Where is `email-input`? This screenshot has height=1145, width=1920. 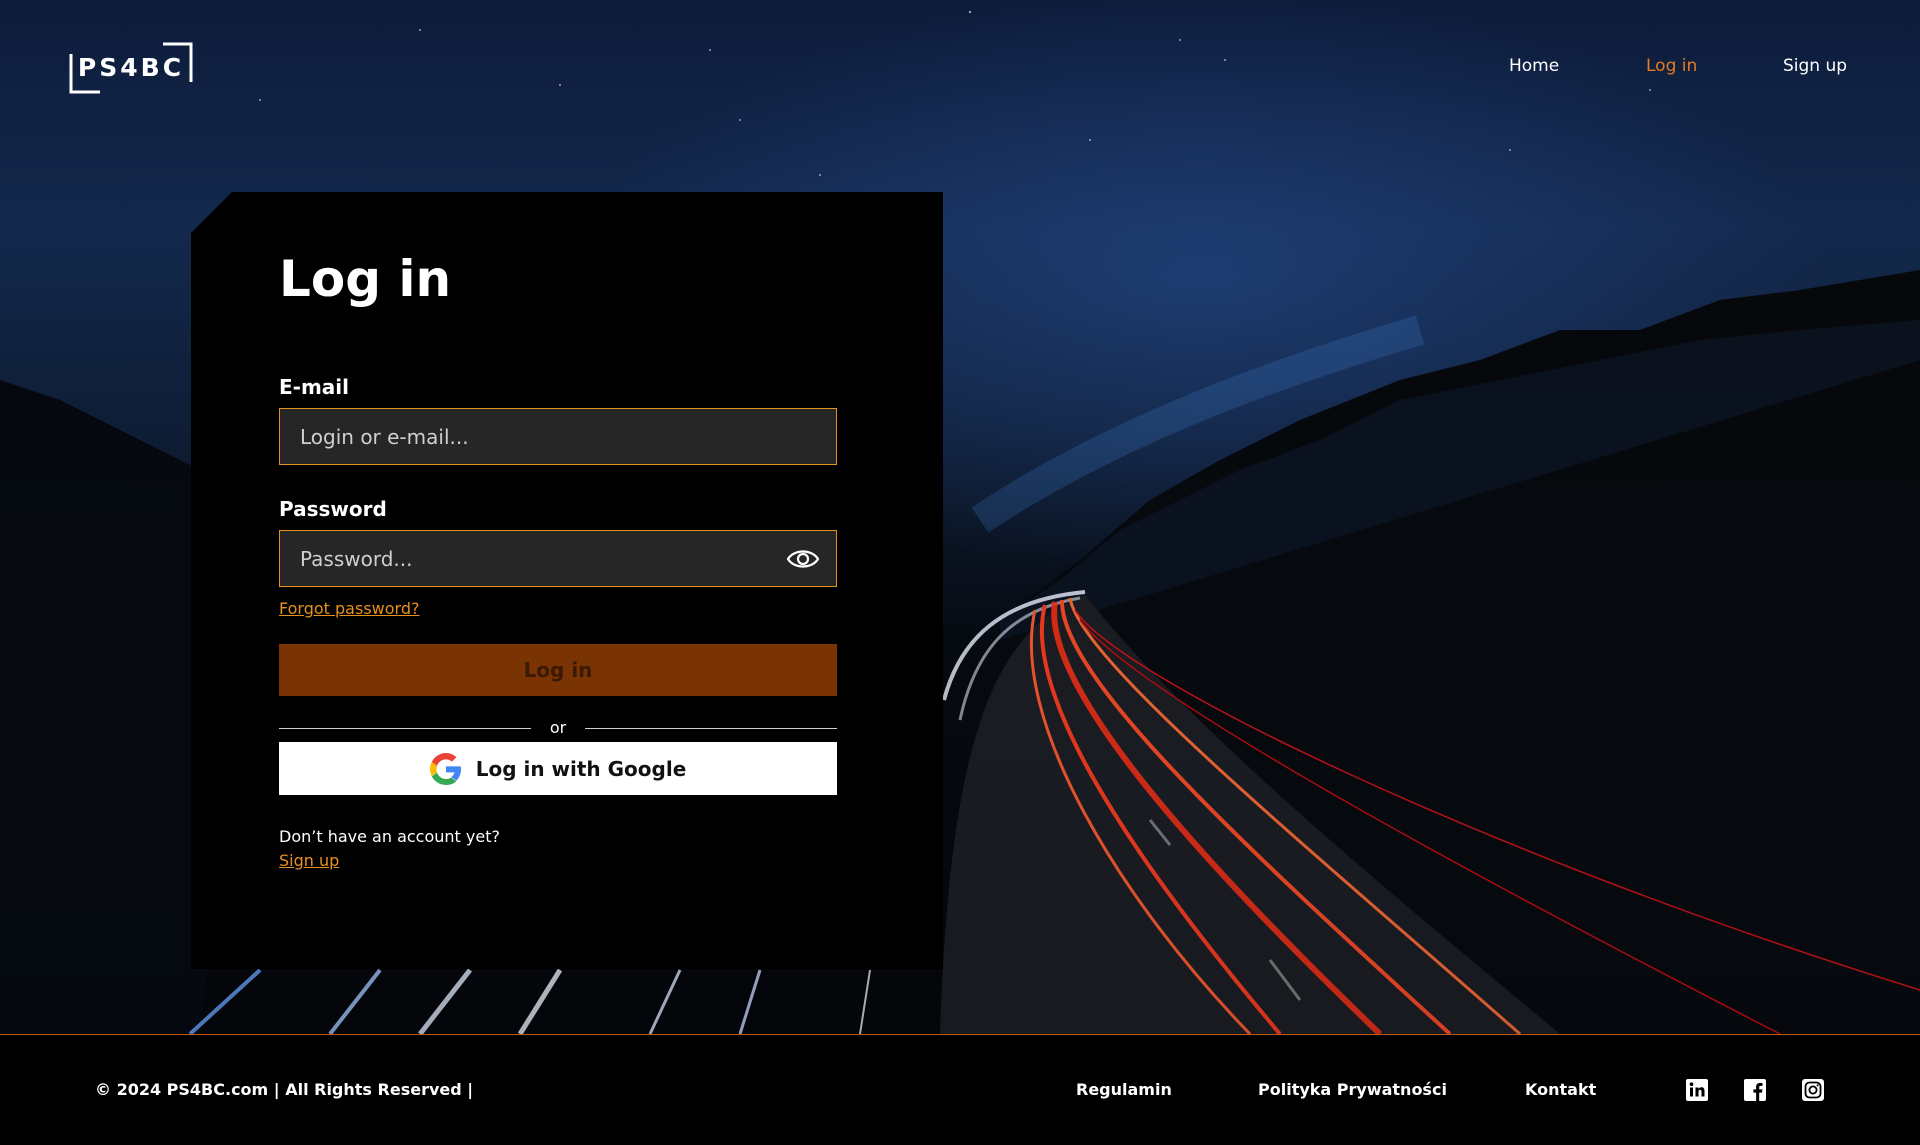 email-input is located at coordinates (558, 436).